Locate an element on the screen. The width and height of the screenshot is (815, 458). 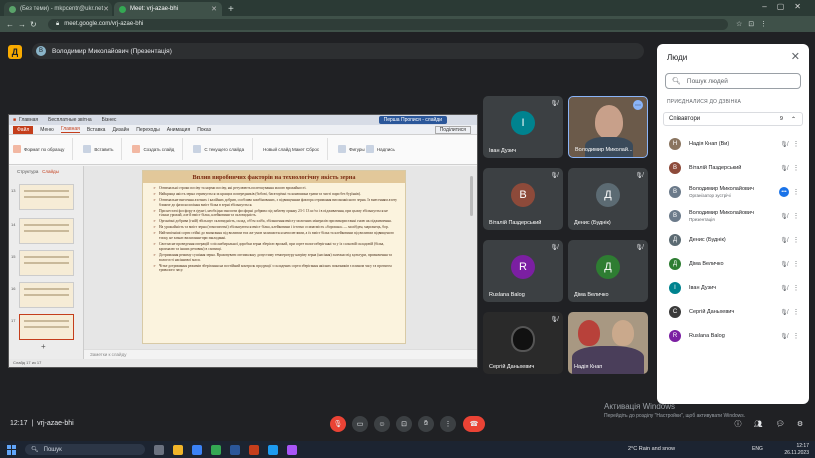
people-search-input: 🔍︎ Пошук людей is located at coordinates (733, 81).